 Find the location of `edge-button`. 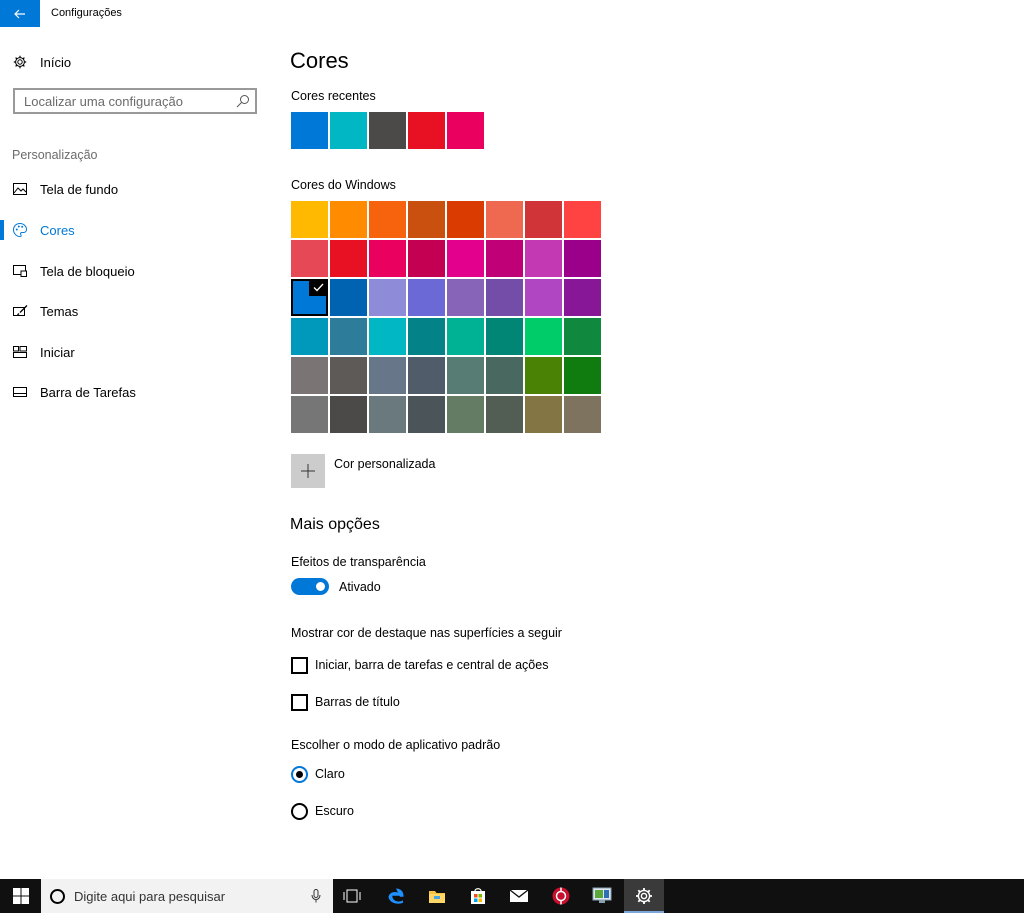

edge-button is located at coordinates (396, 896).